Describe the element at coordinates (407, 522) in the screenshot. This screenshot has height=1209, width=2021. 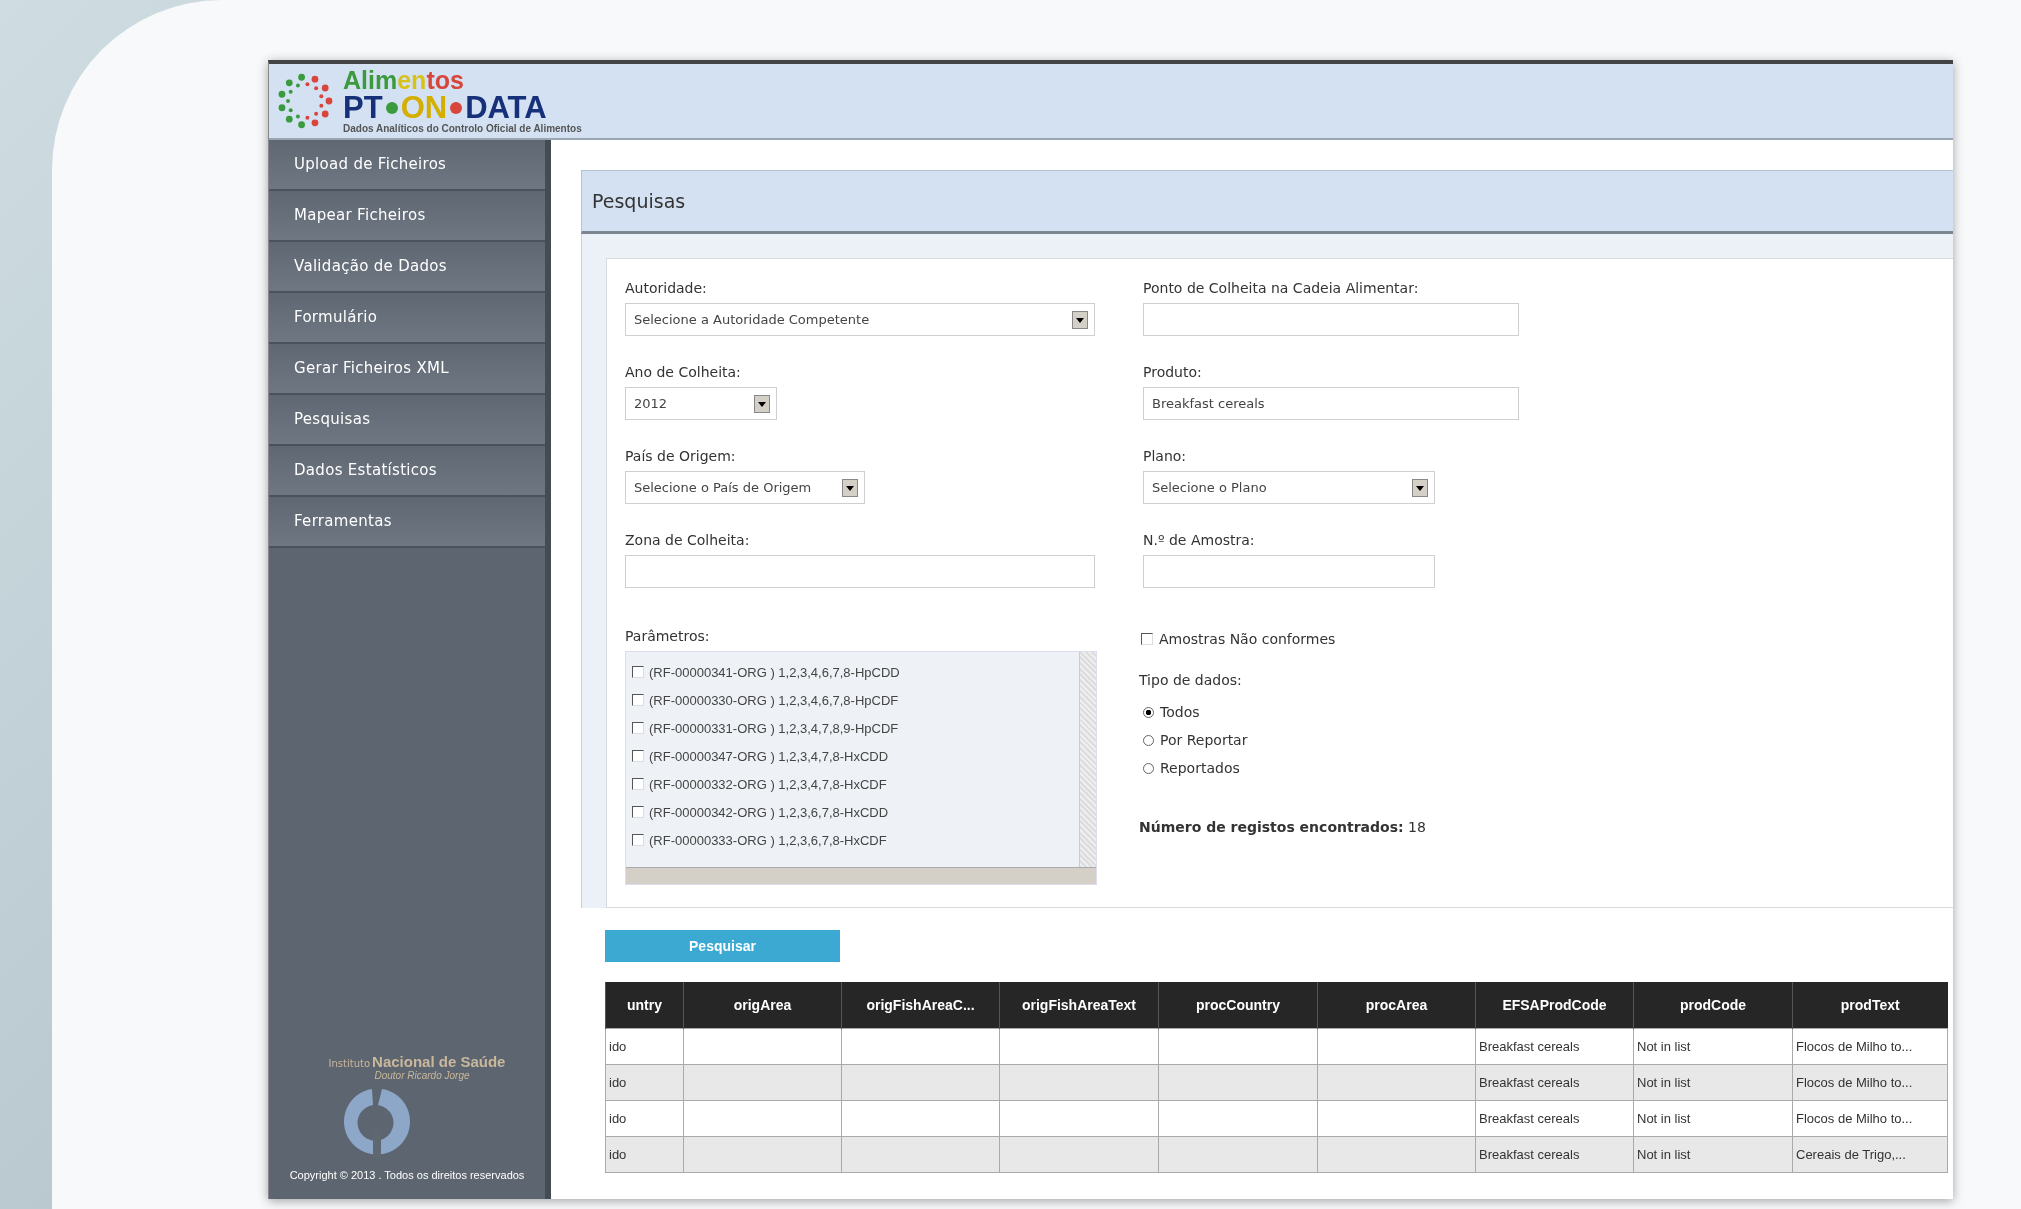
I see `sidebar-item: Ferramentas` at that location.